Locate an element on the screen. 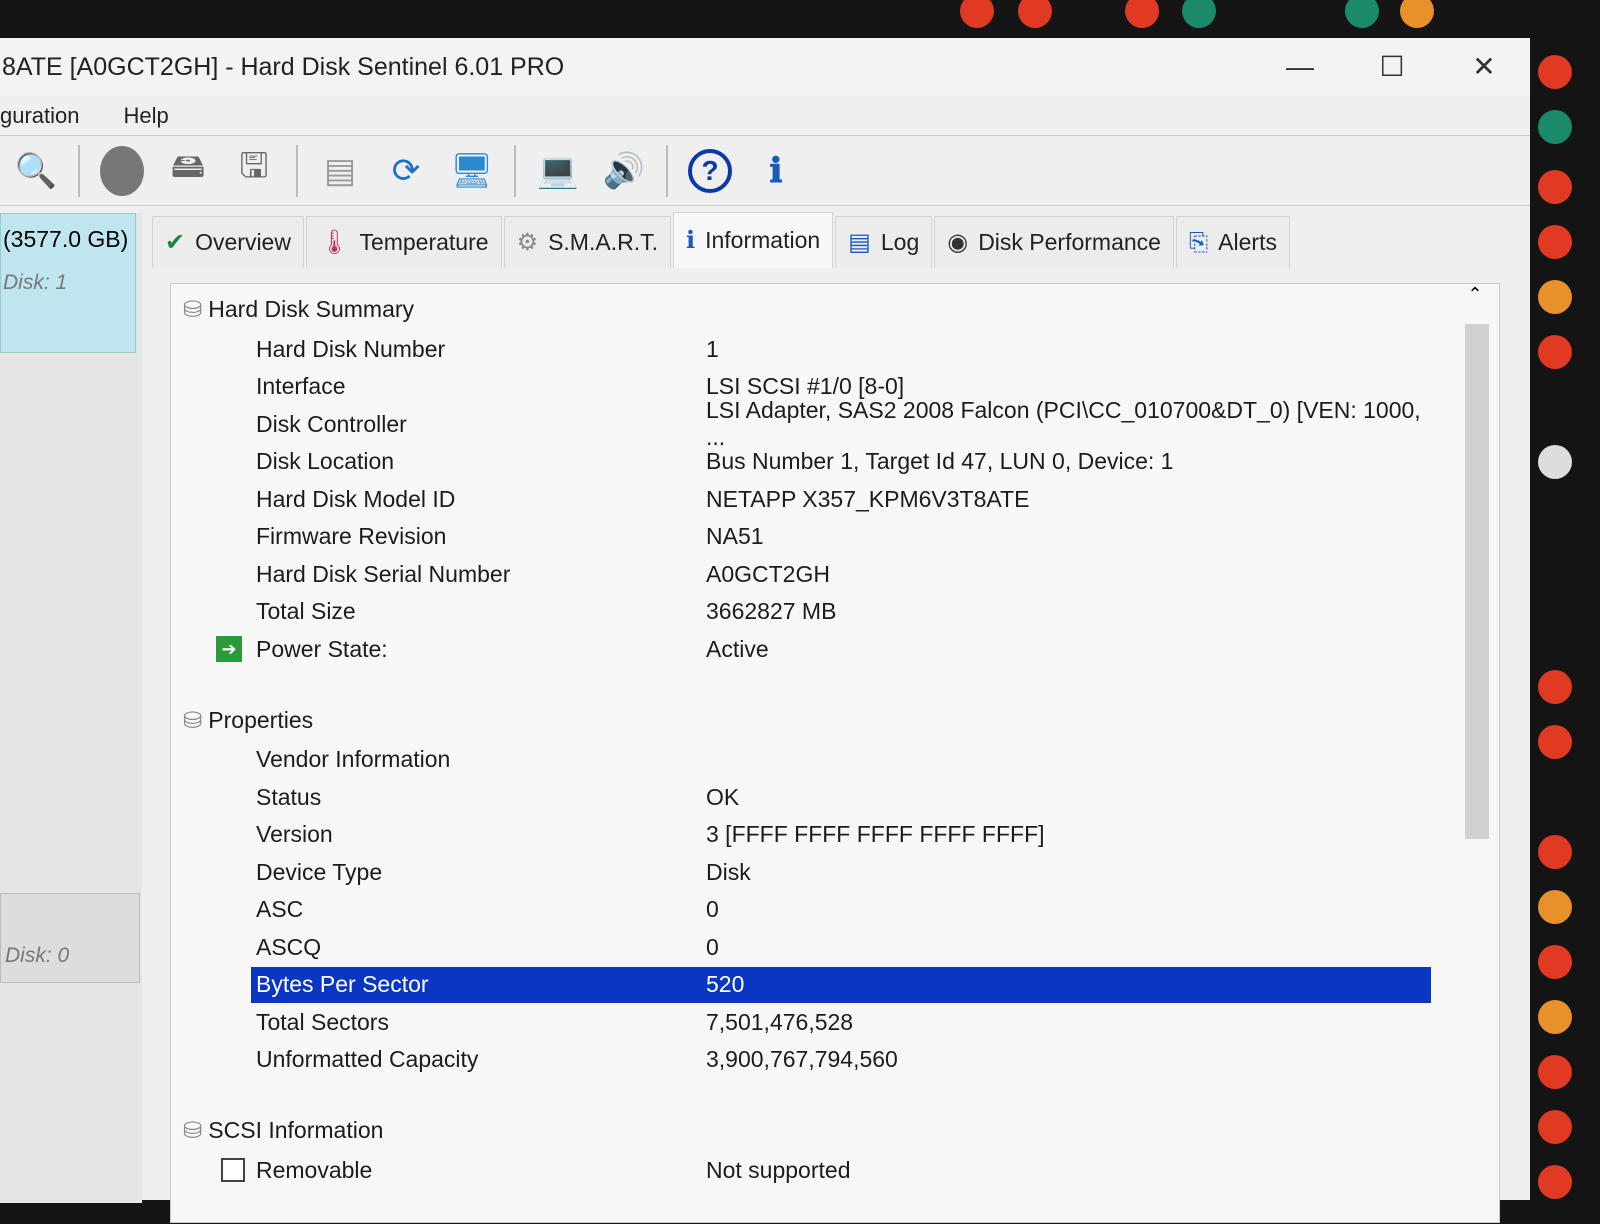 This screenshot has height=1224, width=1600. row-label: Removable is located at coordinates (314, 1169).